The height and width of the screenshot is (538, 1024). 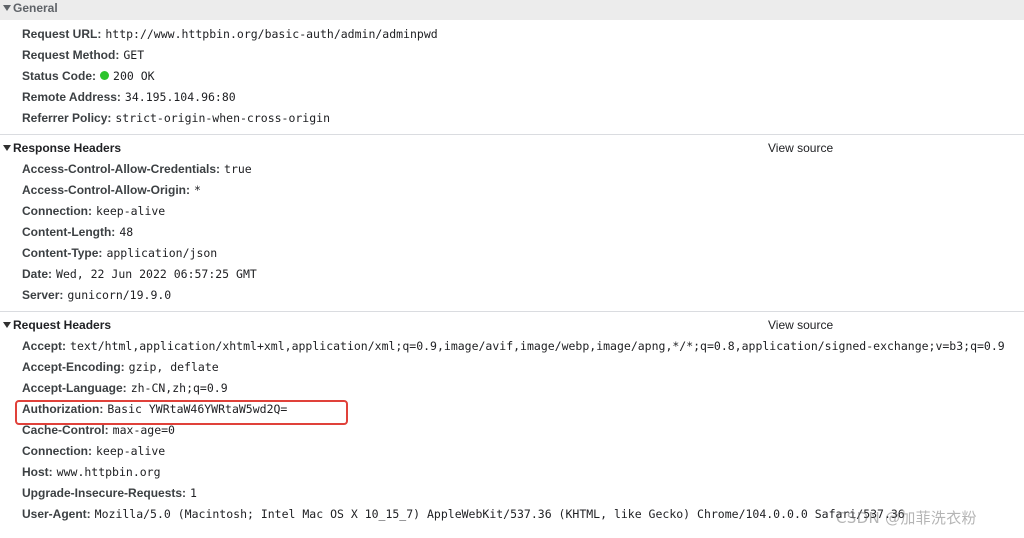 I want to click on header-value: 200 OK, so click(x=134, y=76).